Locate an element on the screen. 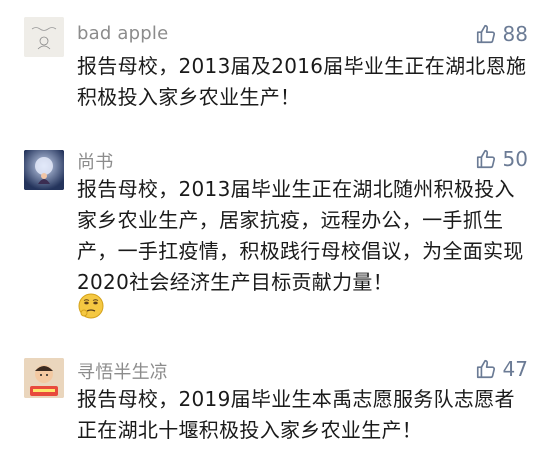  comment-text: 报告母校，2013届及2016届毕业生正在湖北恩施积极投入家乡农业生产！ is located at coordinates (302, 81).